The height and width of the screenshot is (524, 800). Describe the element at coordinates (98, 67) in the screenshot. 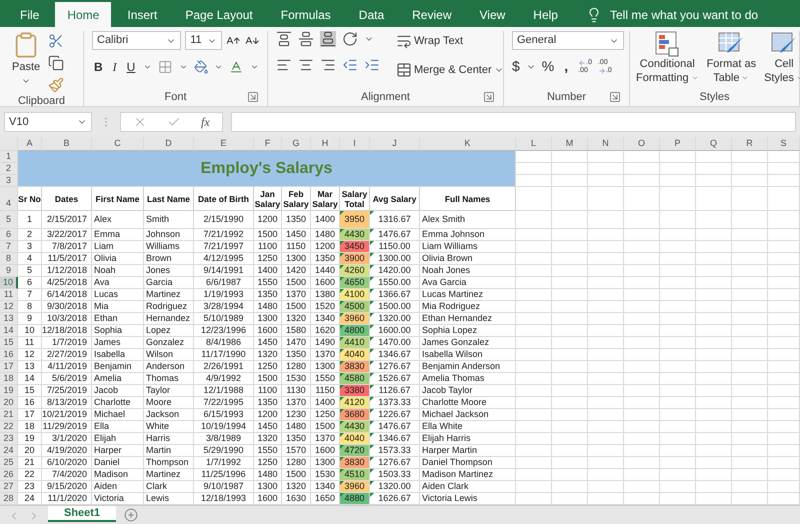

I see `bold-button: B` at that location.